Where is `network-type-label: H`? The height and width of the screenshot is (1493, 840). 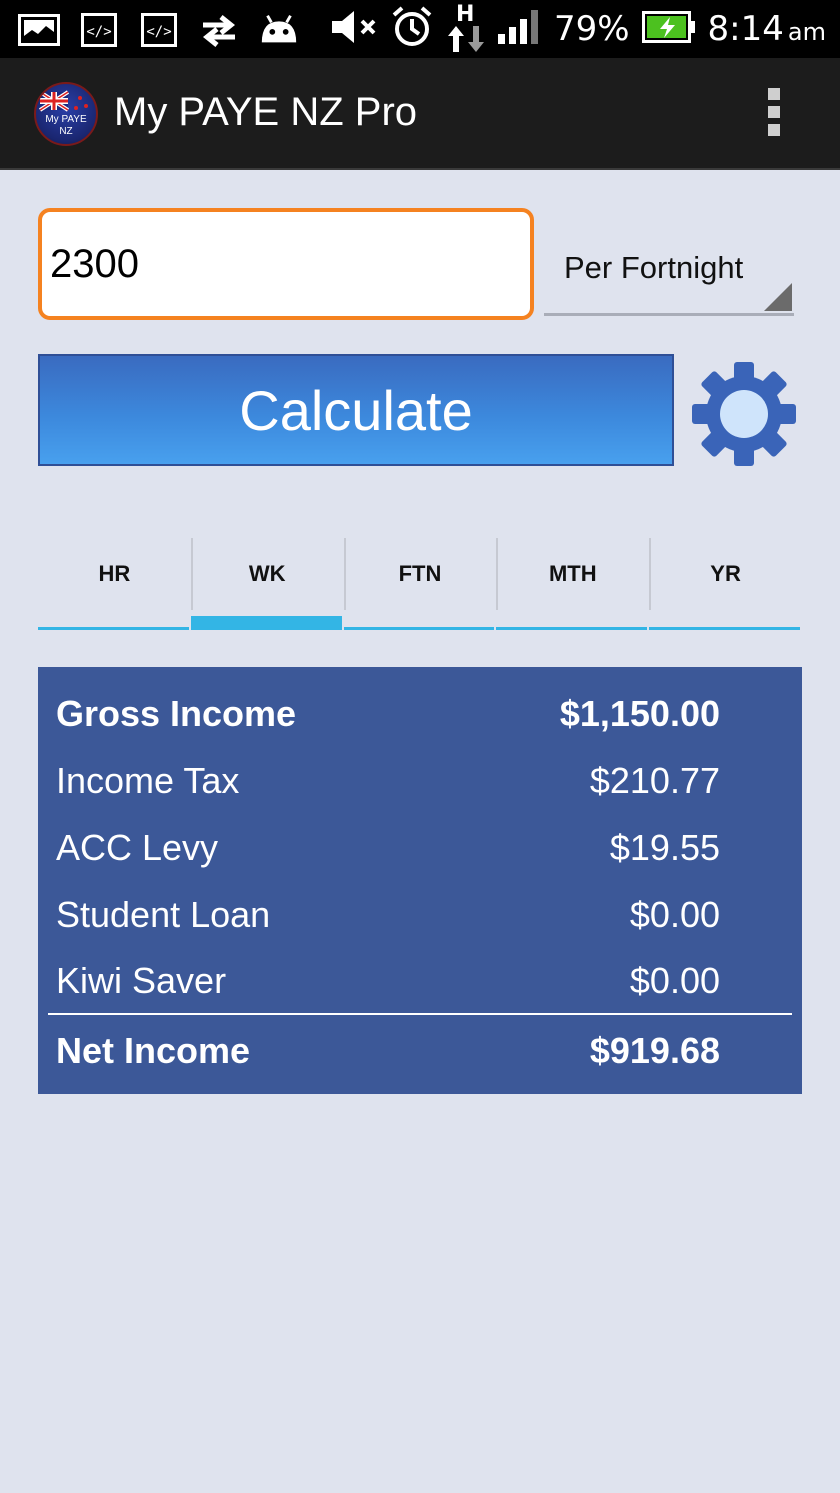 network-type-label: H is located at coordinates (465, 14).